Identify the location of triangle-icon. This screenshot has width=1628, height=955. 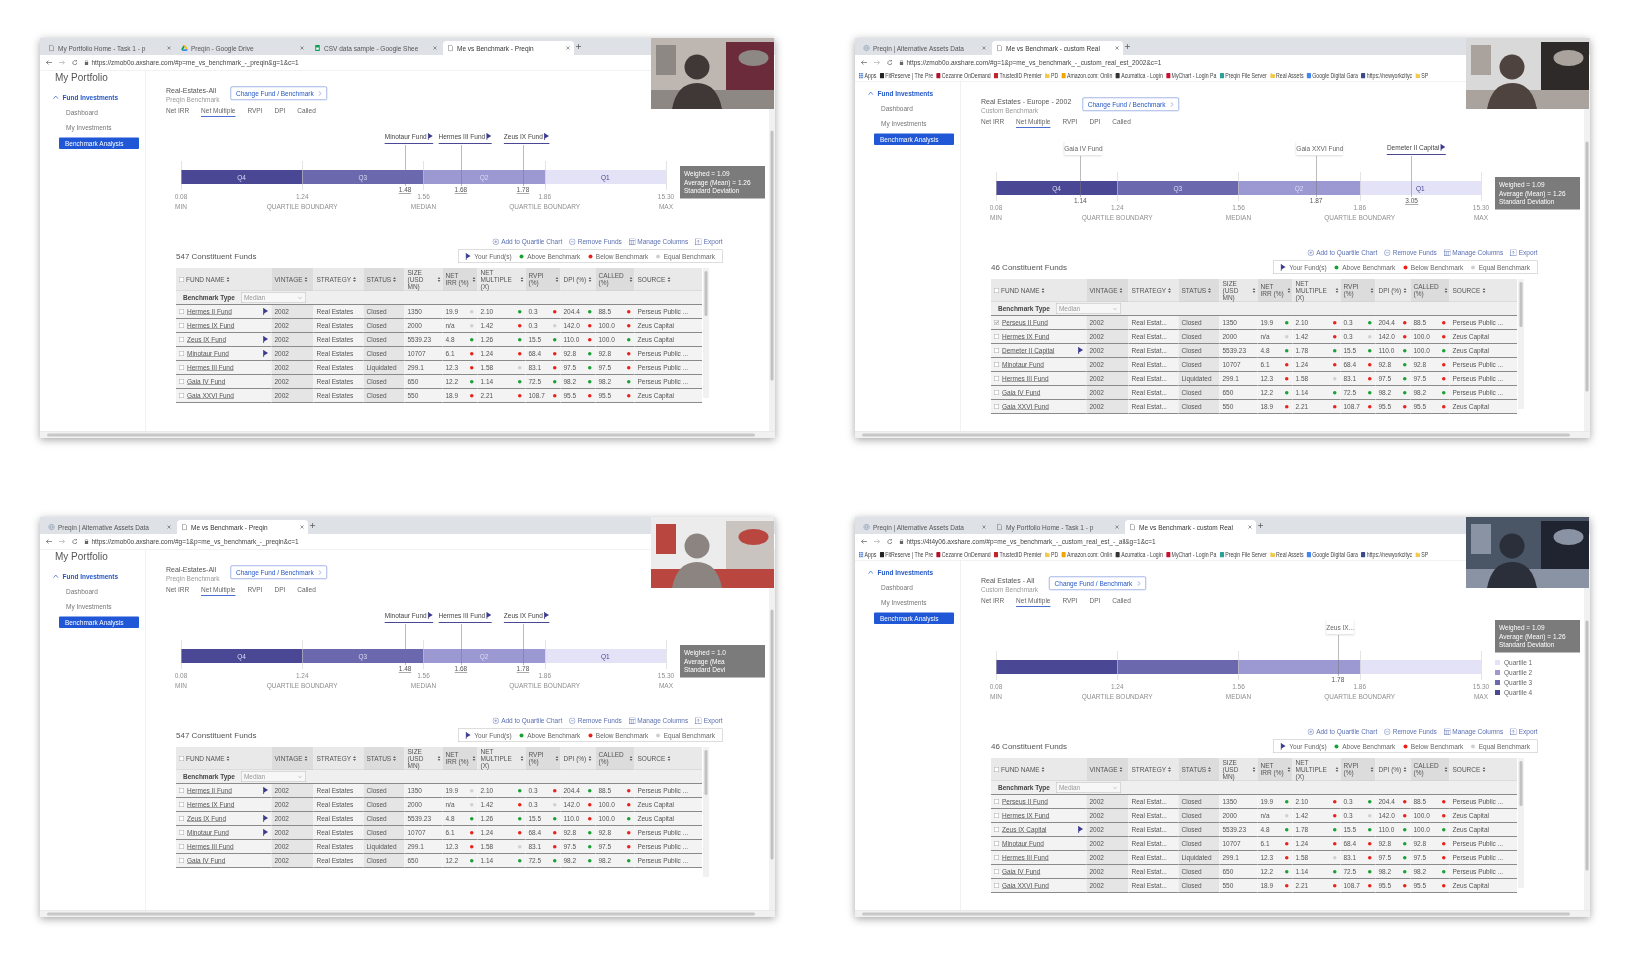
(184, 48).